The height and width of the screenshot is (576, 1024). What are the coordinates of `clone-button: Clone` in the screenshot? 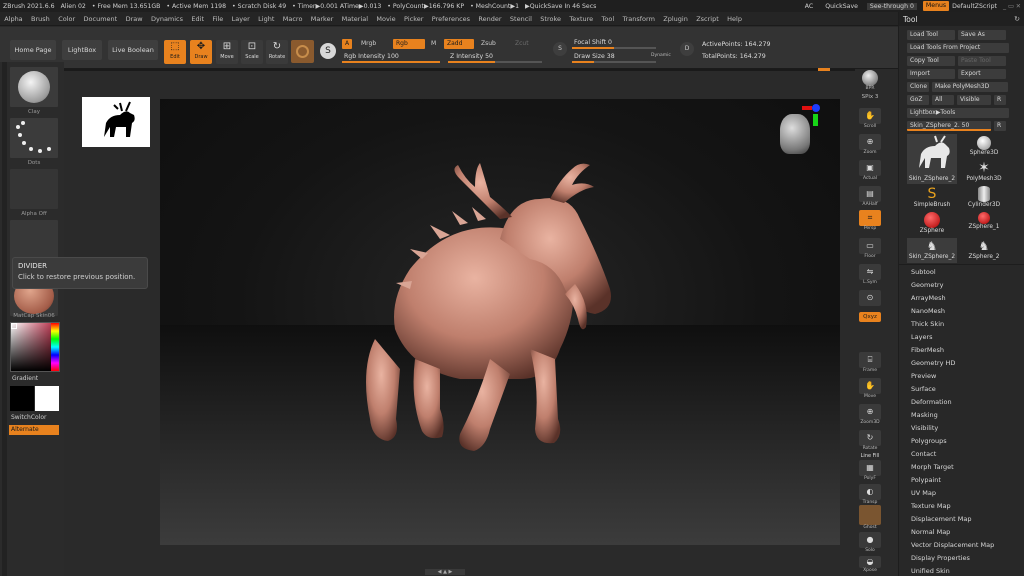 It's located at (918, 87).